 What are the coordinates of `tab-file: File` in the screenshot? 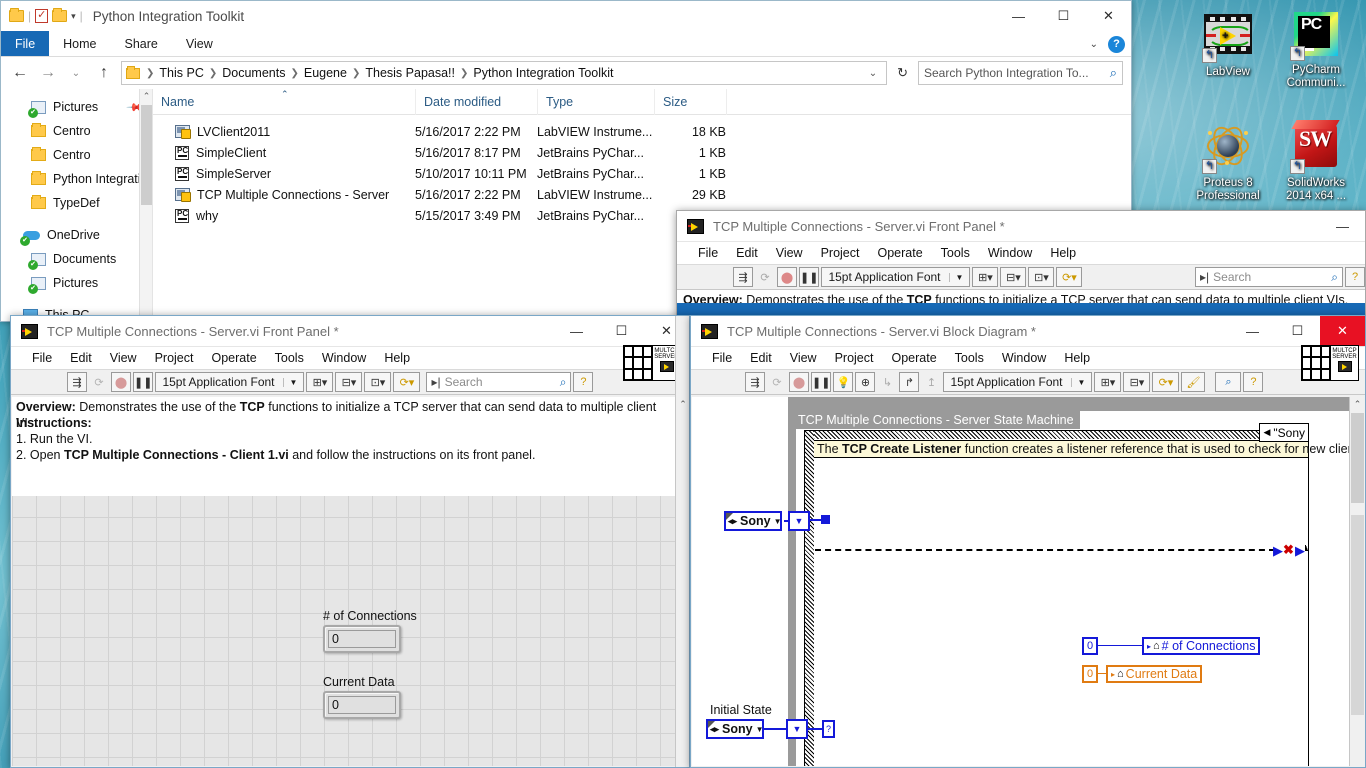 It's located at (25, 43).